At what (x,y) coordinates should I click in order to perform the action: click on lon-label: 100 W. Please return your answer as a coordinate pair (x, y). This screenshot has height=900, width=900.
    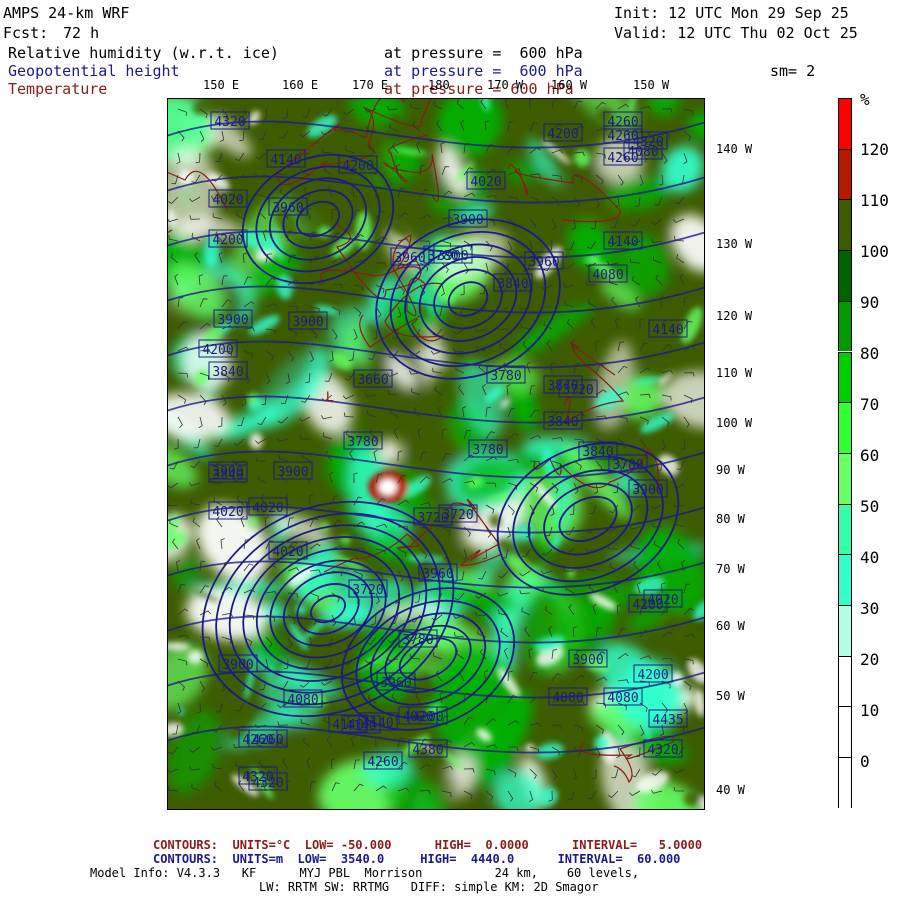
    Looking at the image, I should click on (734, 423).